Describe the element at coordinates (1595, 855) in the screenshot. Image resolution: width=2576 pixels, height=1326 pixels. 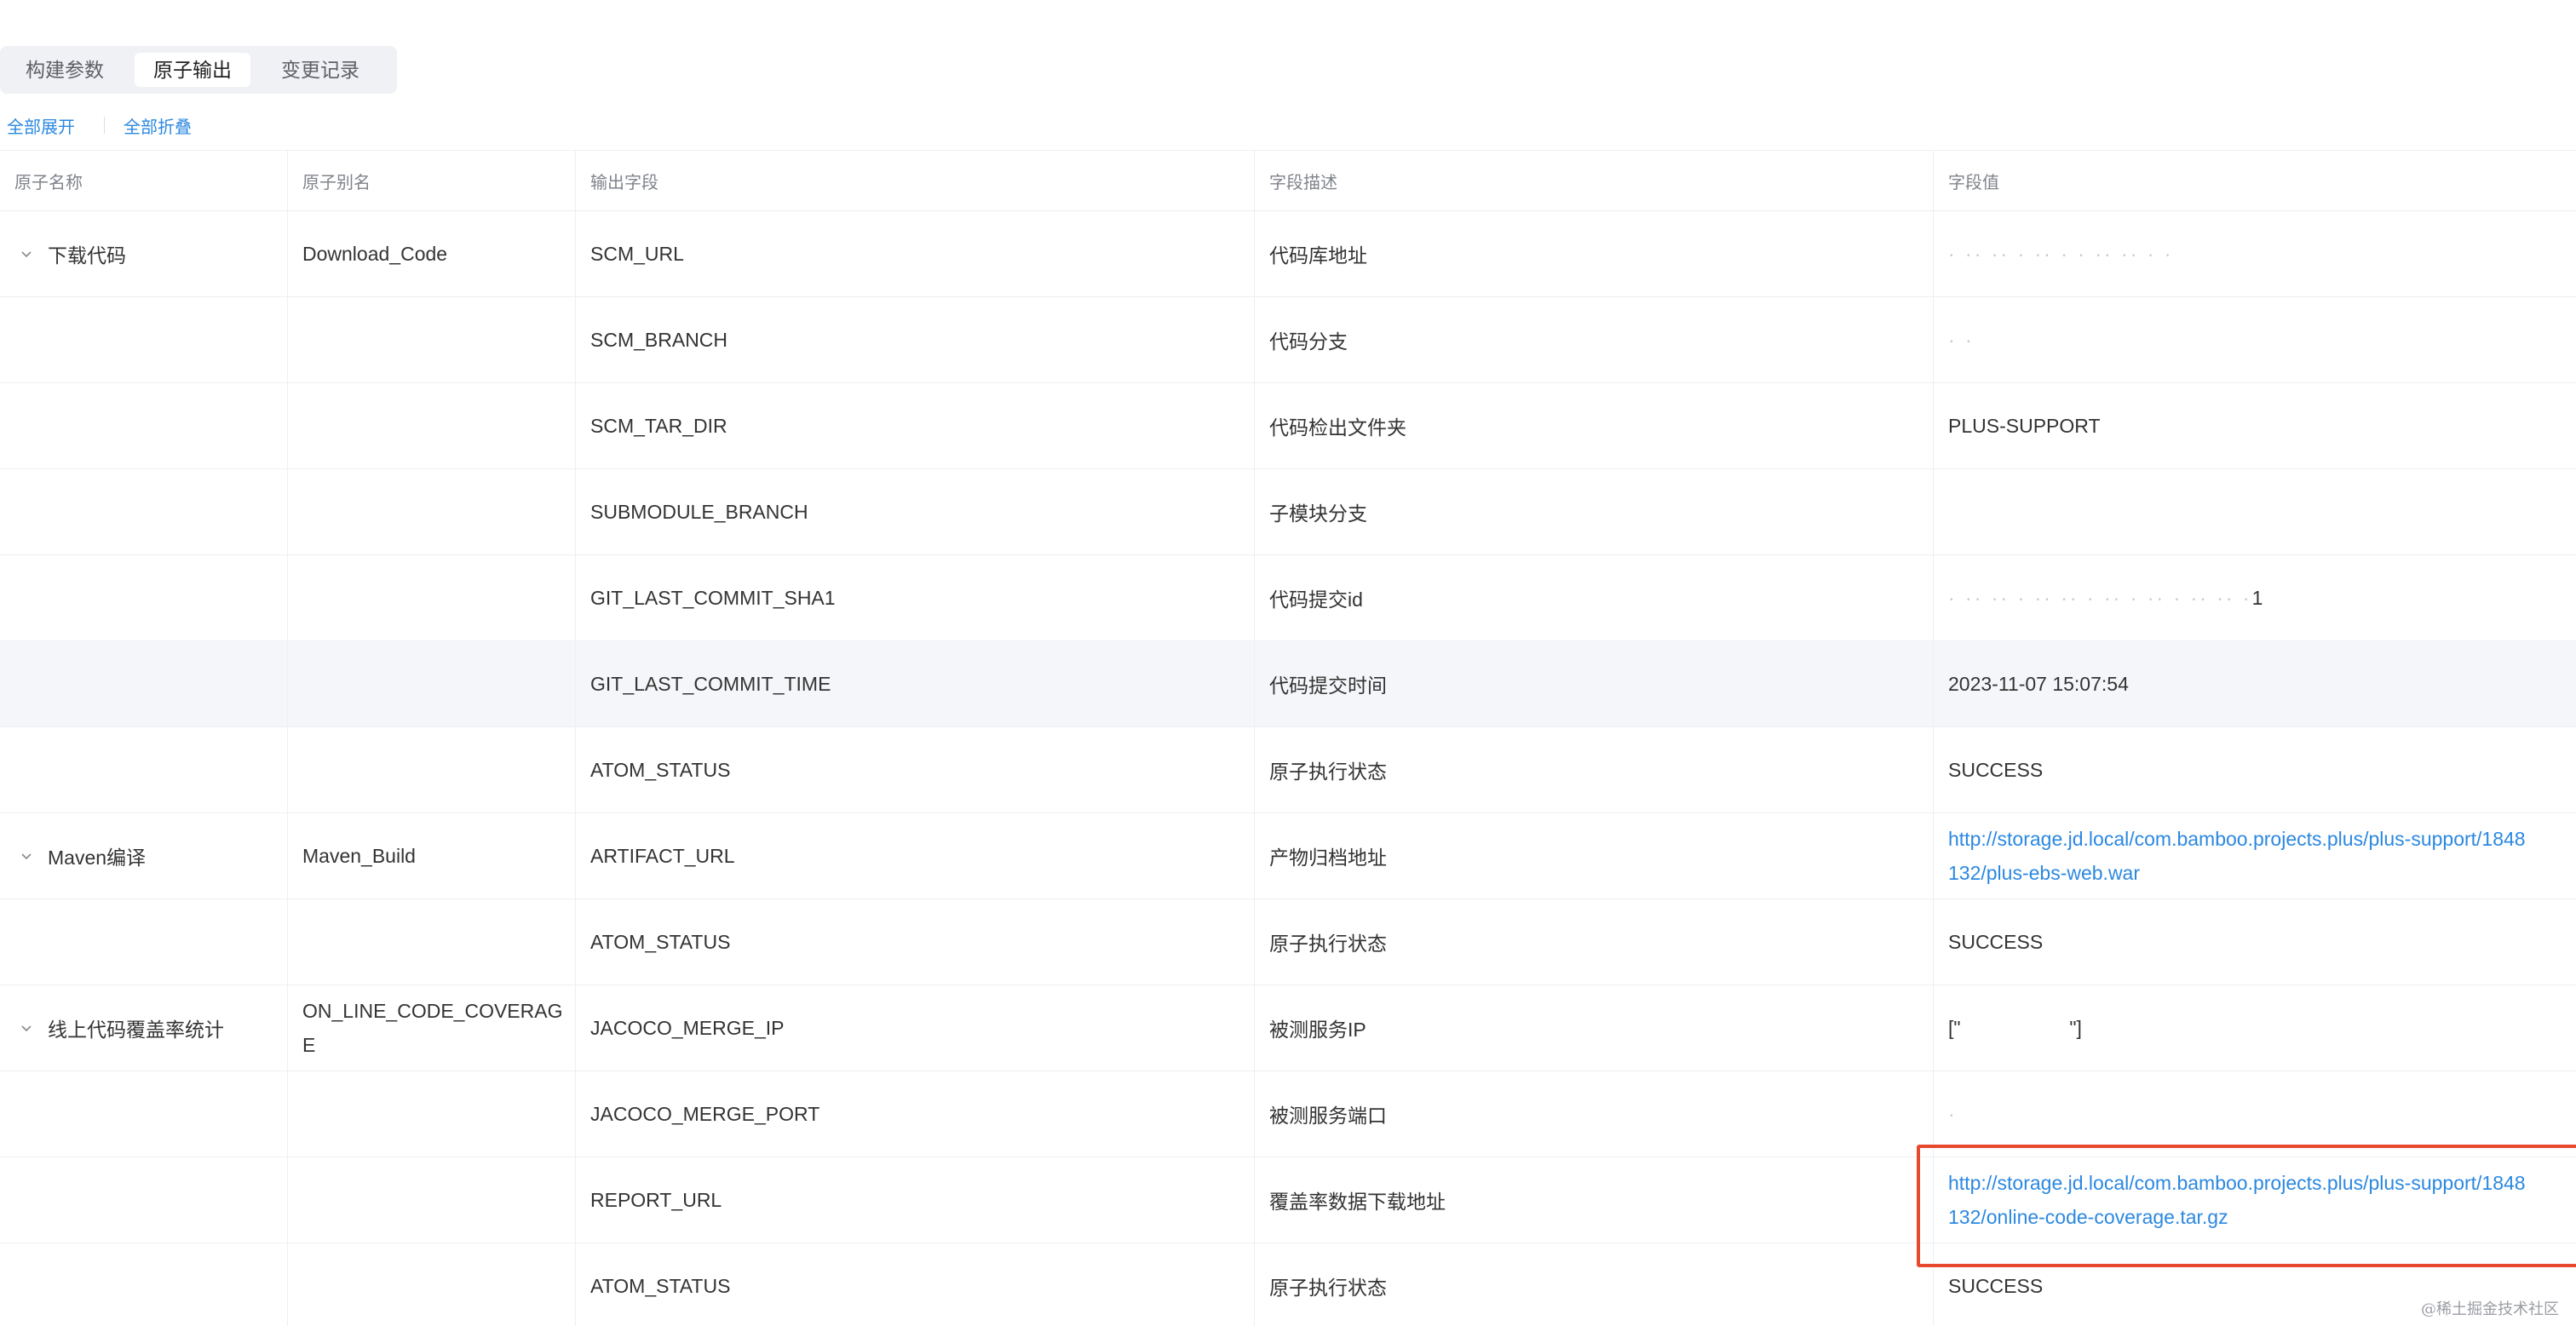
I see `field-desc-cell: 产物归档地址` at that location.